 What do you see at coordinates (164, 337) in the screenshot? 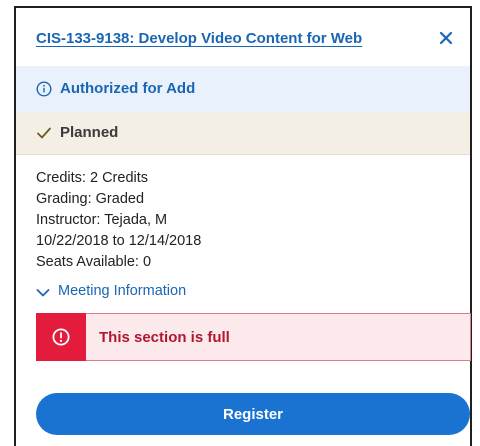
I see `alert-message: This section is full` at bounding box center [164, 337].